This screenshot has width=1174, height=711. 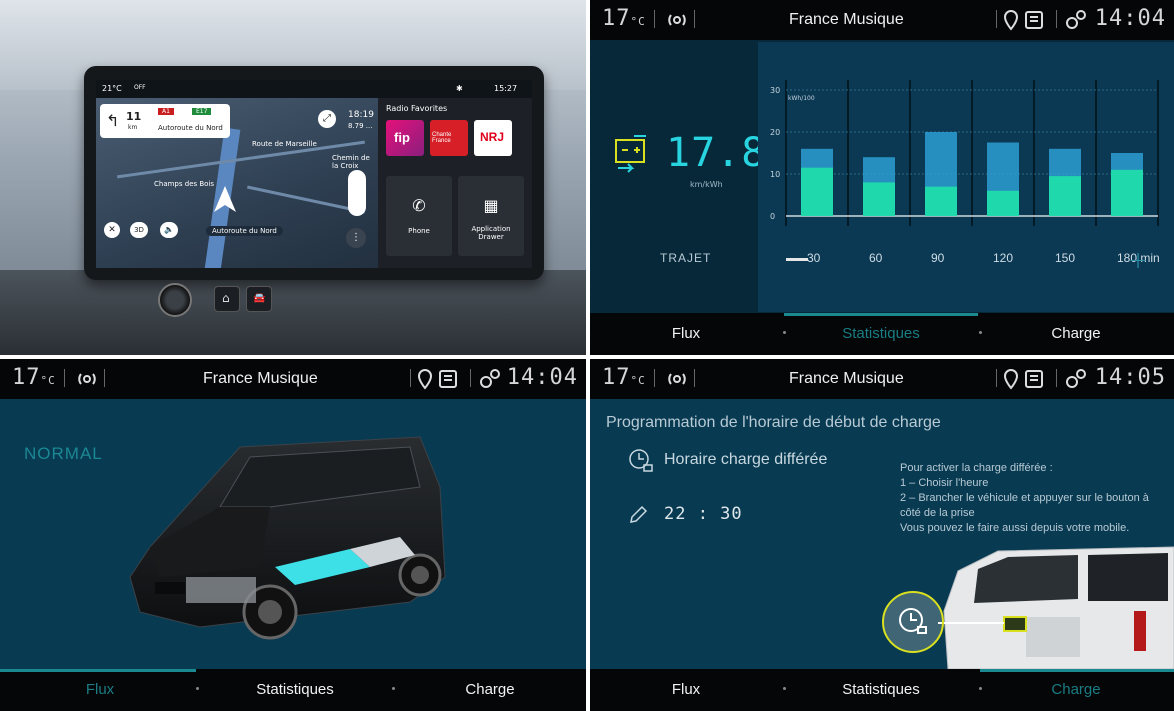 What do you see at coordinates (169, 230) in the screenshot?
I see `volume-button: 🔈` at bounding box center [169, 230].